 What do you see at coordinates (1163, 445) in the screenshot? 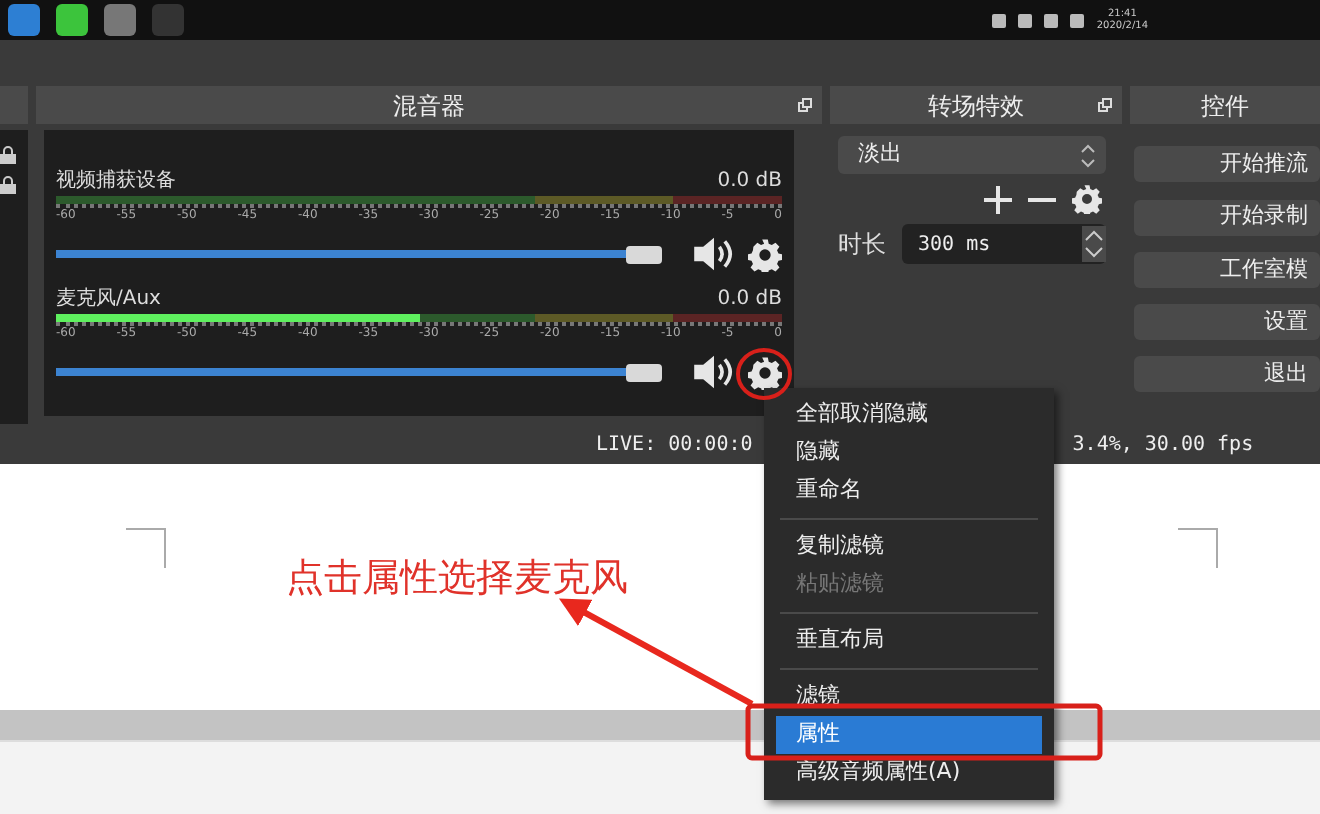
I see `performance-stats: 3.4%, 30.00 fps` at bounding box center [1163, 445].